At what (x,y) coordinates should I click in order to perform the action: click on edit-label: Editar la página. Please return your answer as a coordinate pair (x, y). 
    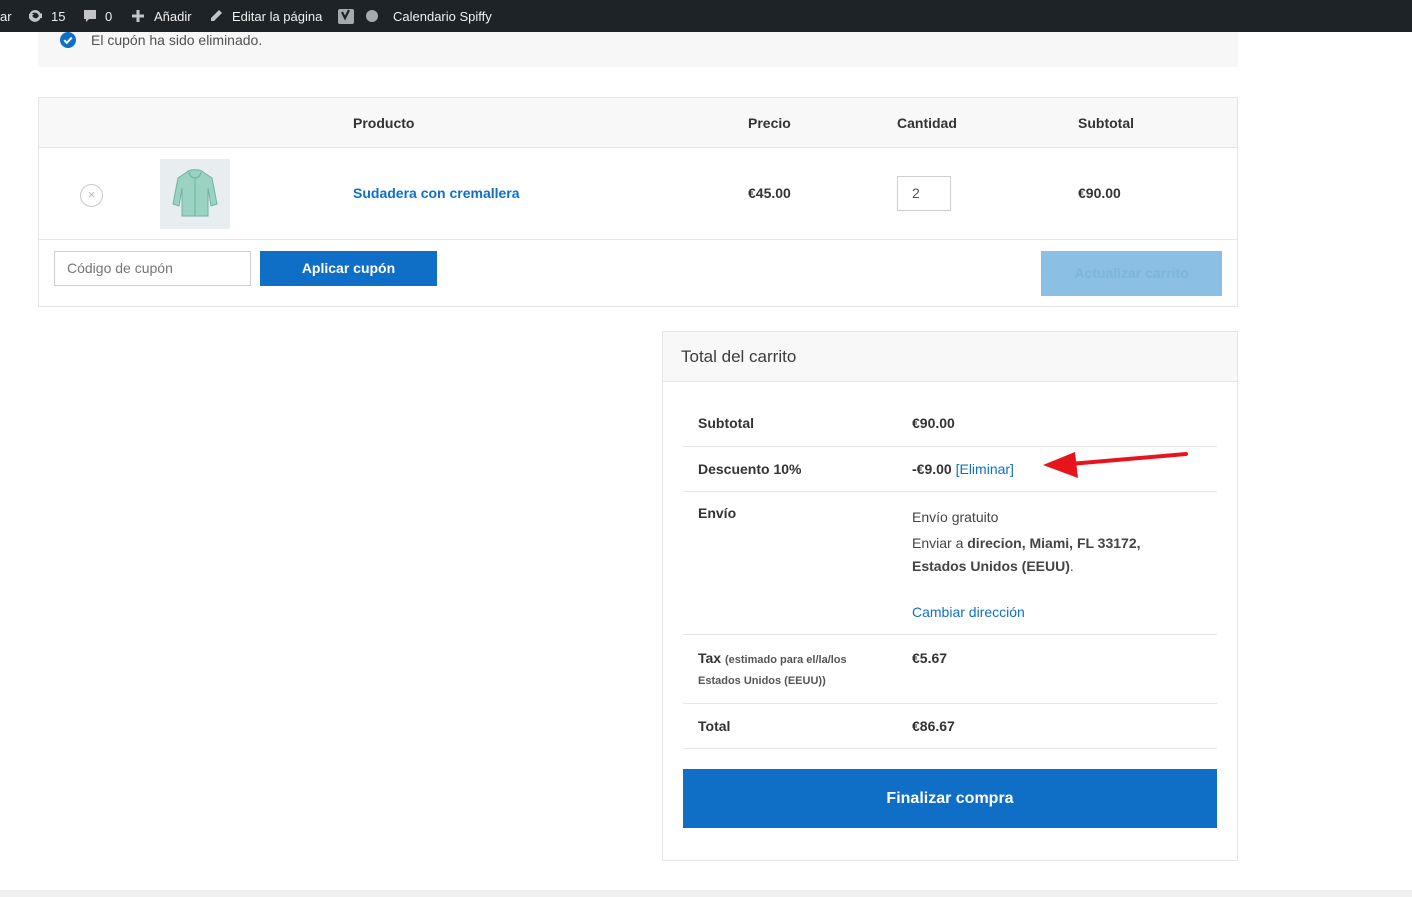
    Looking at the image, I should click on (277, 16).